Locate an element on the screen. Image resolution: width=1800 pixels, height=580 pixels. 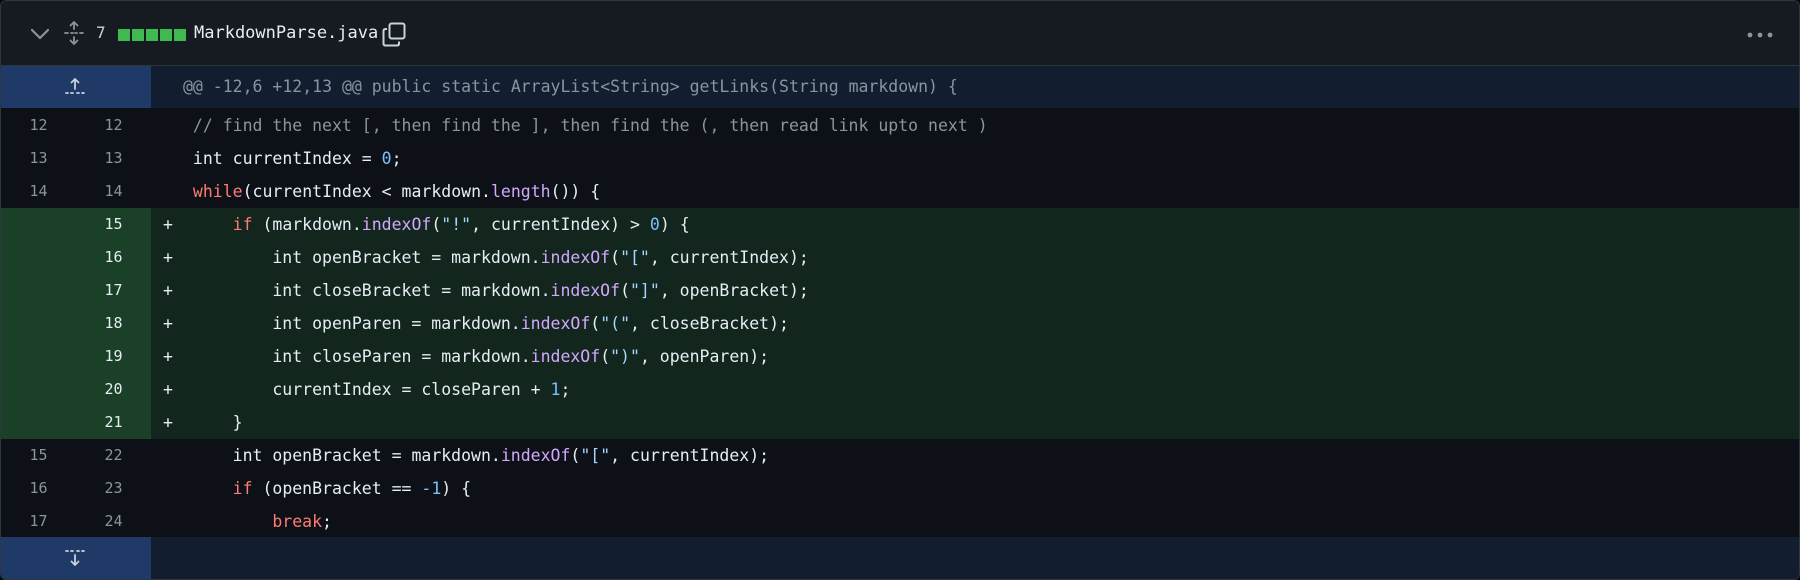
unfold-icon is located at coordinates (74, 33).